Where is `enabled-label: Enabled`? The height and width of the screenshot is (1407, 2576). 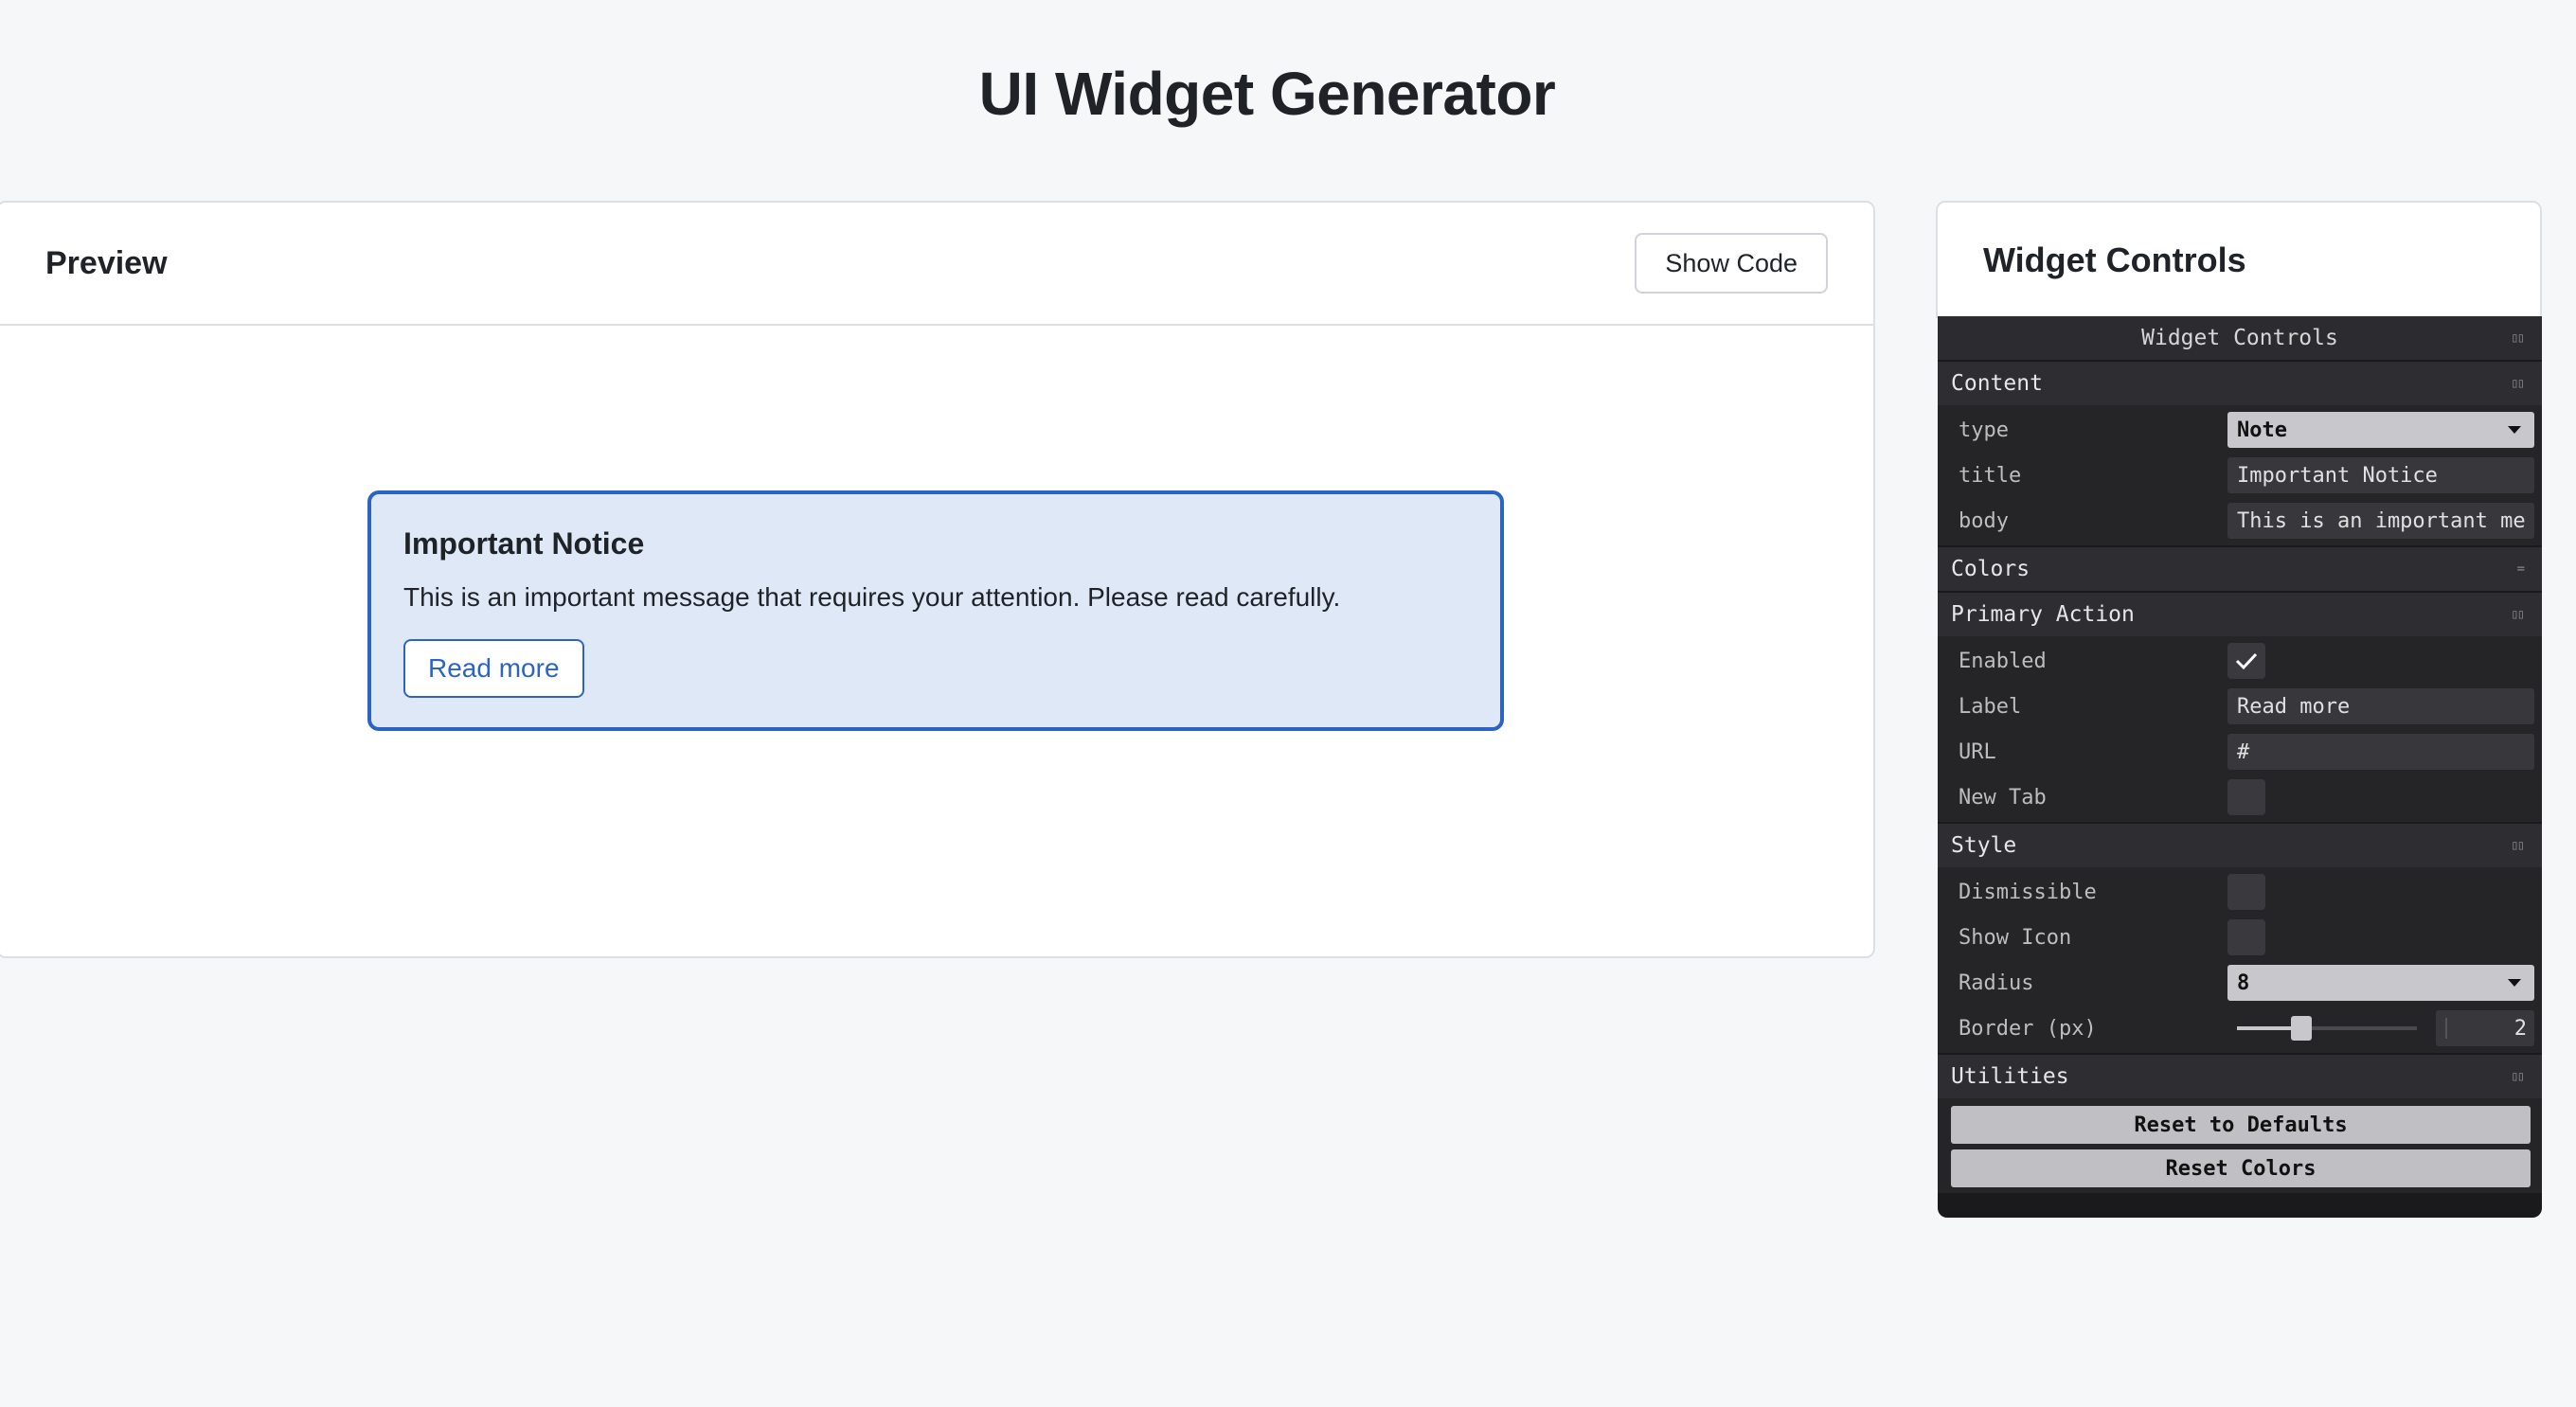 enabled-label: Enabled is located at coordinates (2003, 661).